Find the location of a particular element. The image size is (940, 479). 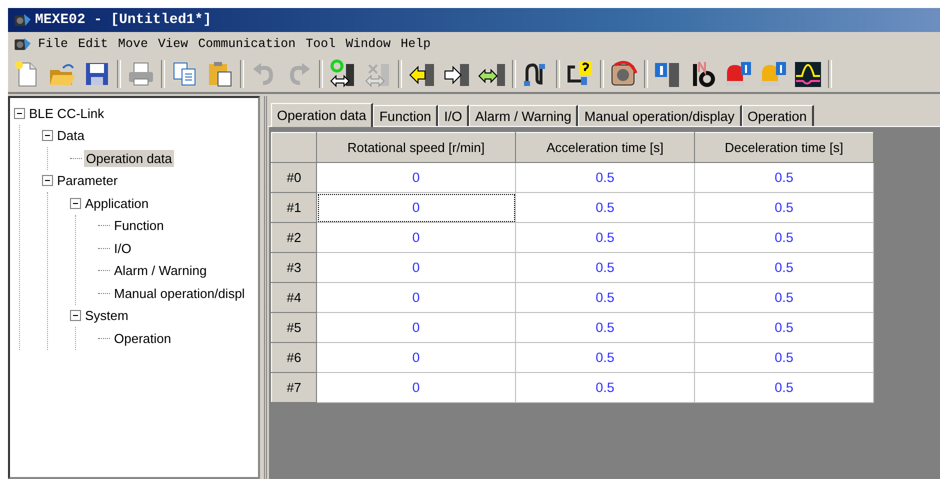

tree-item: BLE CC-Link is located at coordinates (66, 113).